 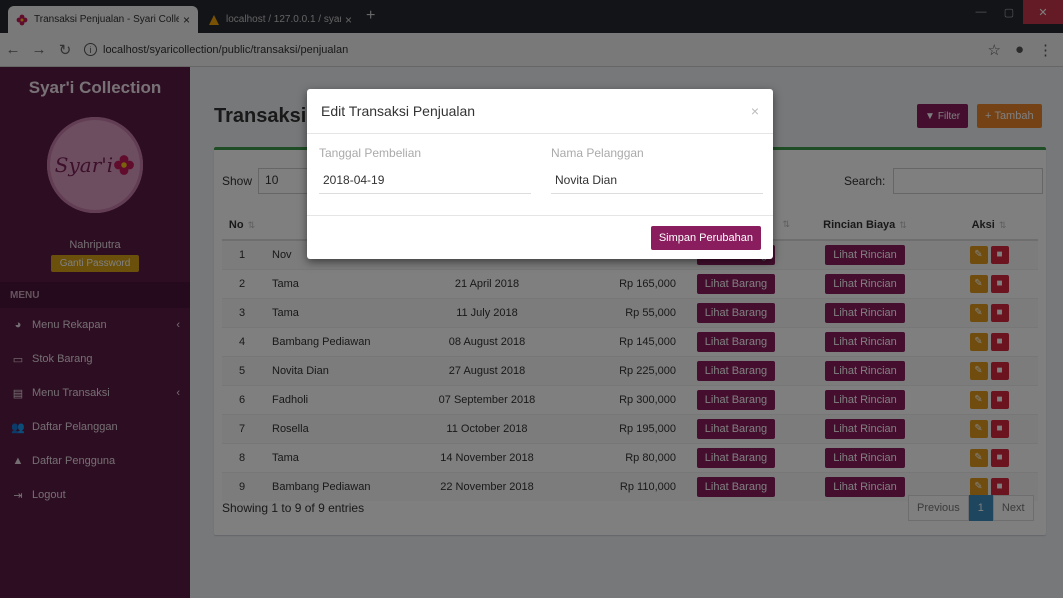 What do you see at coordinates (18, 325) in the screenshot?
I see `pie-chart-icon: ◕` at bounding box center [18, 325].